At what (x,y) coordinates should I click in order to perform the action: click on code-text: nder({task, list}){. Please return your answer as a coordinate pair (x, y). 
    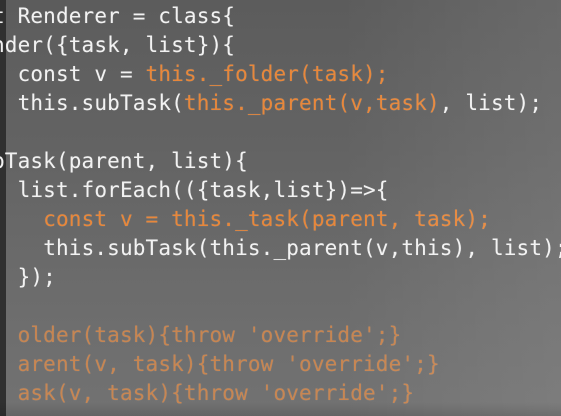
    Looking at the image, I should click on (118, 45).